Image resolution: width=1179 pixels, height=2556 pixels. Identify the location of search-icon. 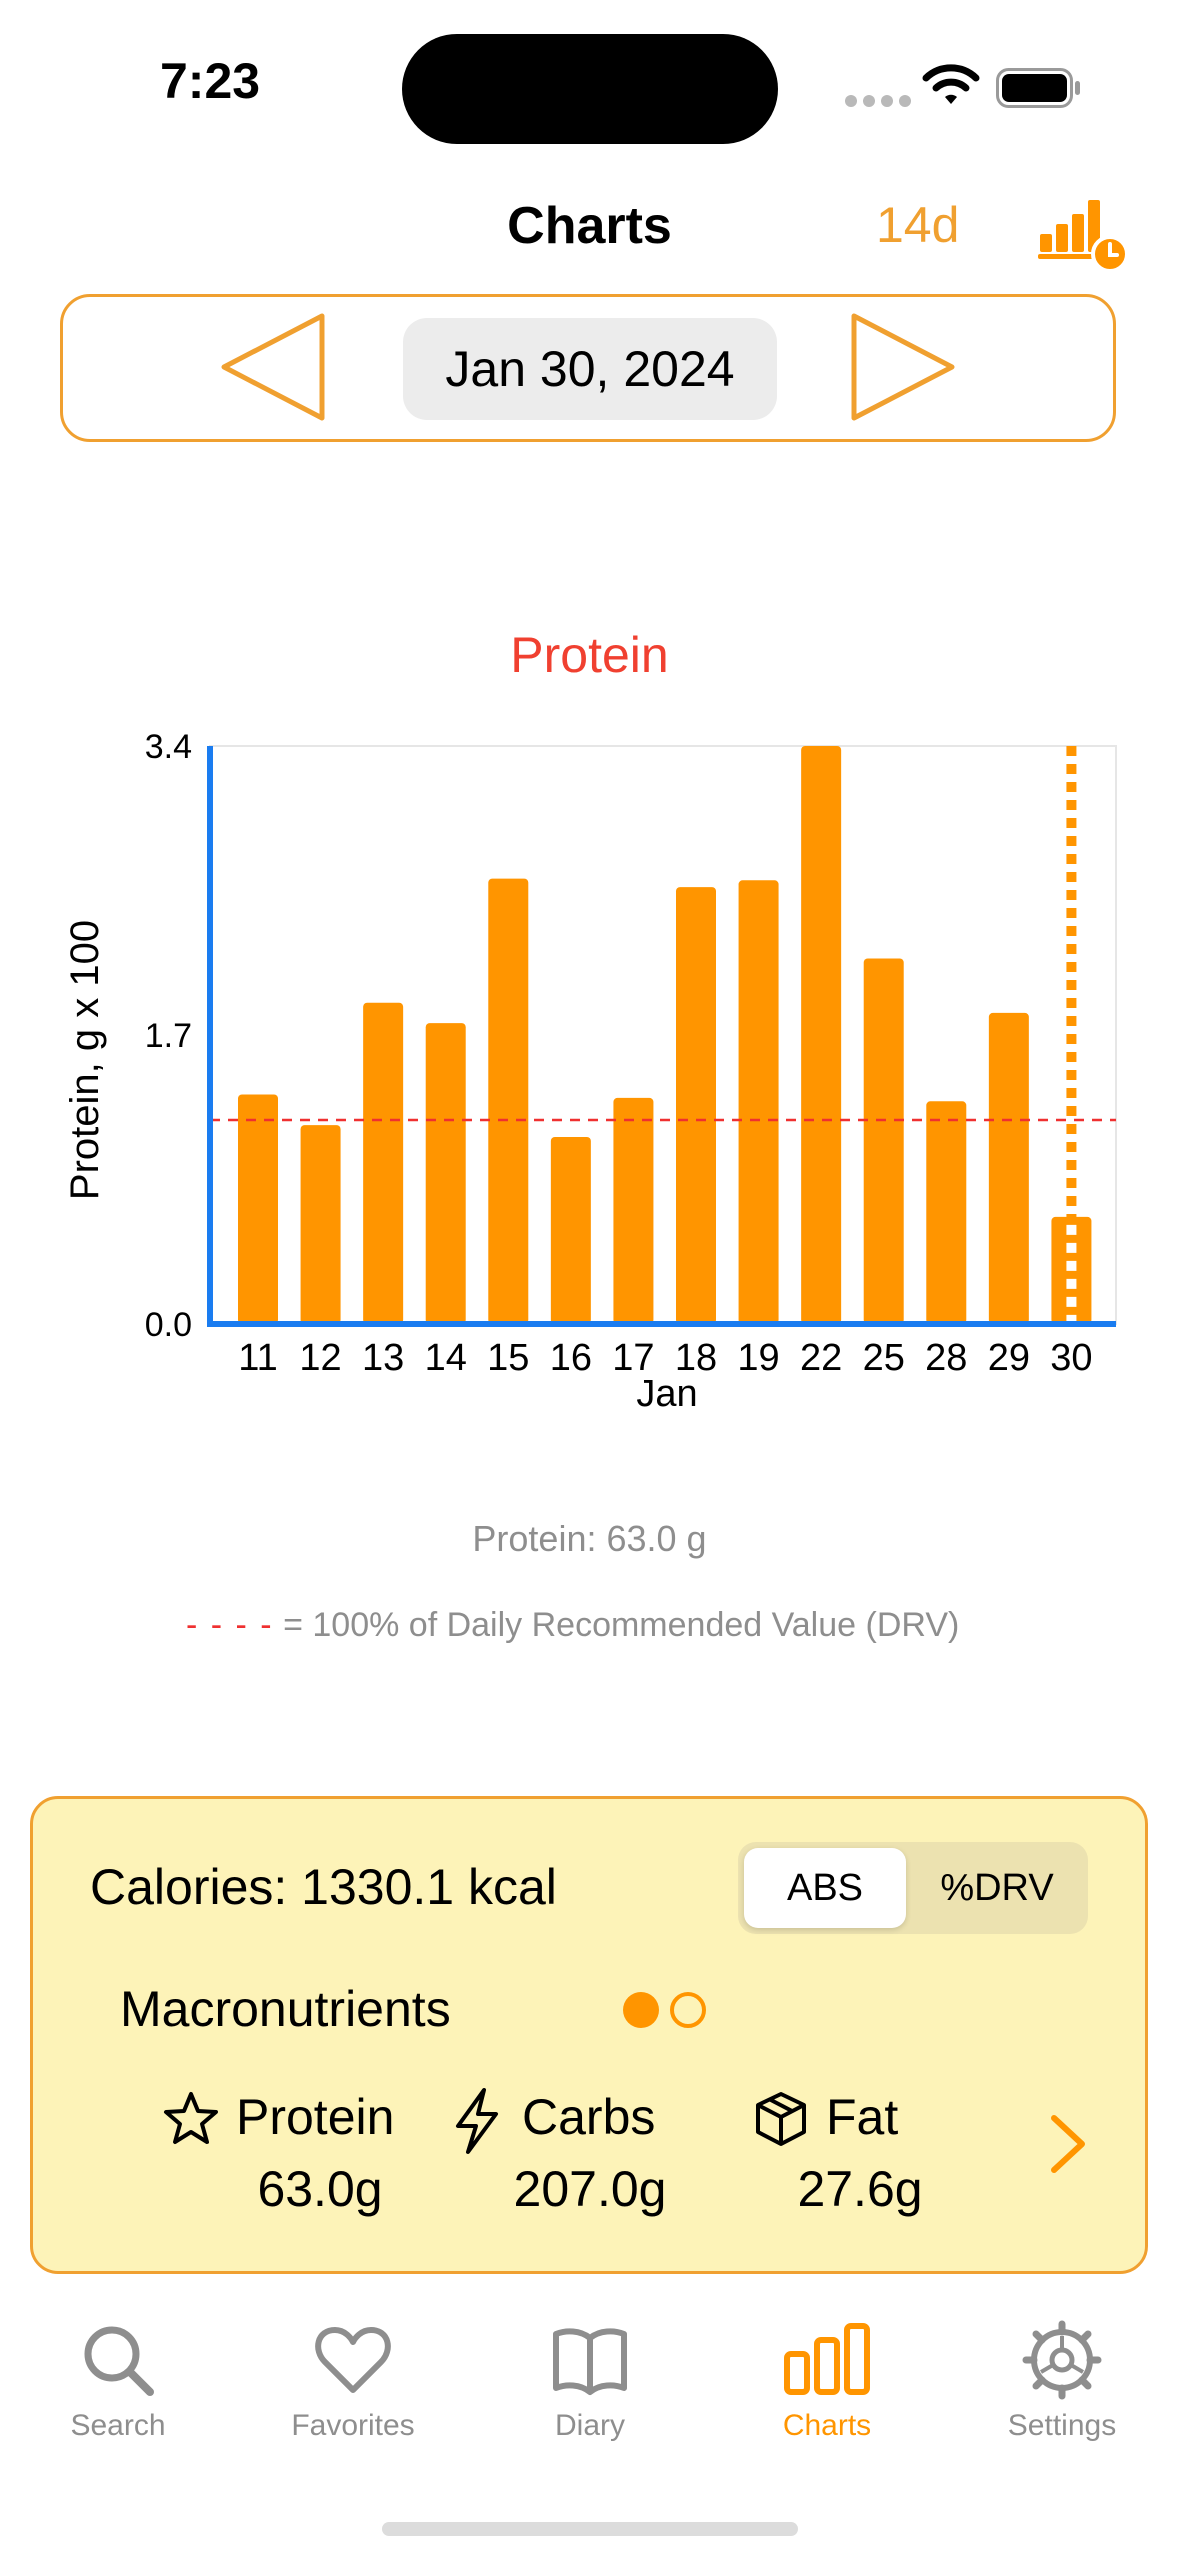
(119, 2361).